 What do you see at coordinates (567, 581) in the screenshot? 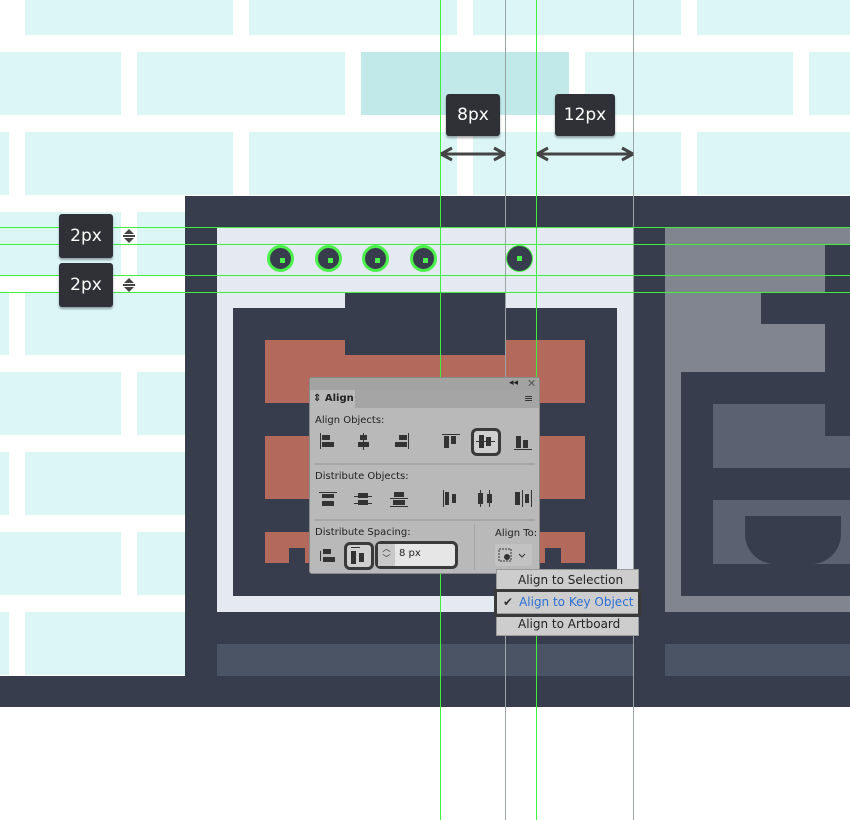
I see `menu-item-align-to-selection: Align to Selection` at bounding box center [567, 581].